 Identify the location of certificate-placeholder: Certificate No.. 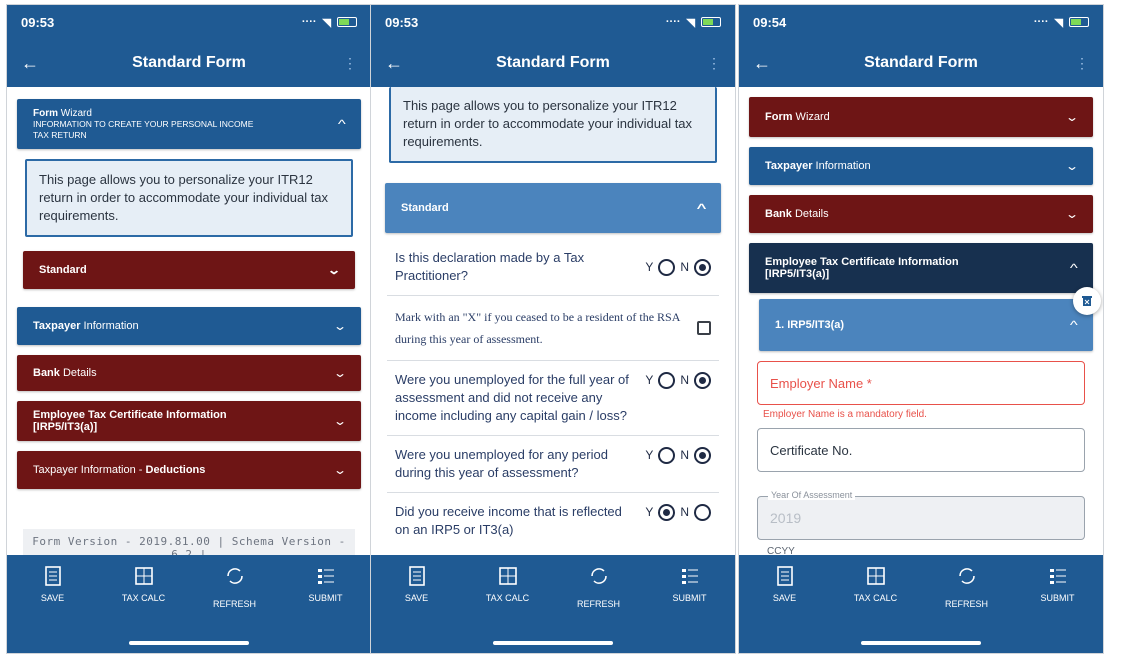
(811, 450).